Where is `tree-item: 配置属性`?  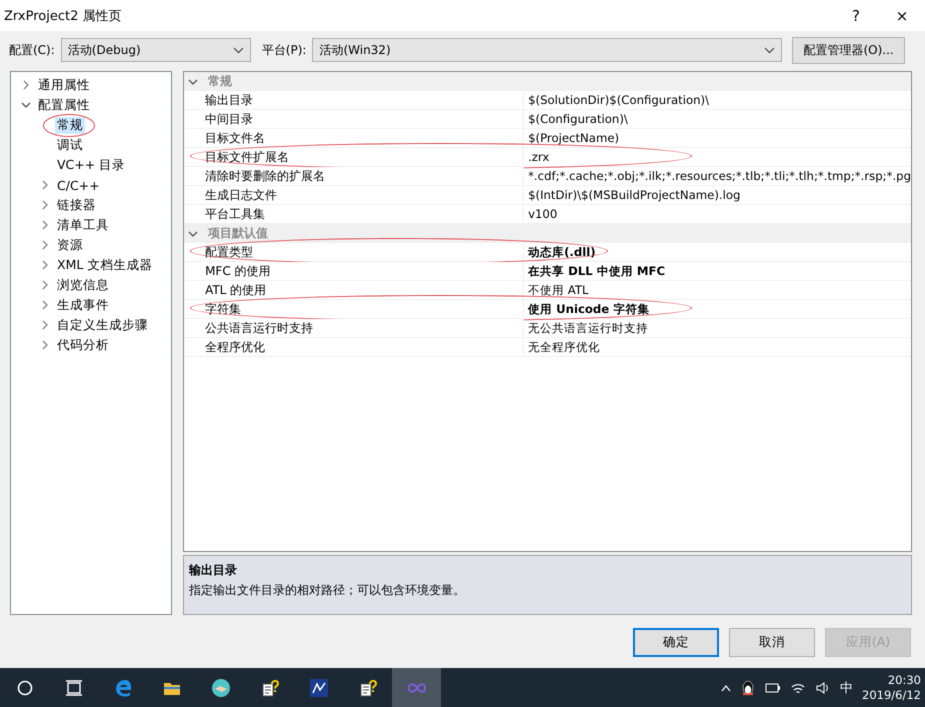 tree-item: 配置属性 is located at coordinates (64, 105).